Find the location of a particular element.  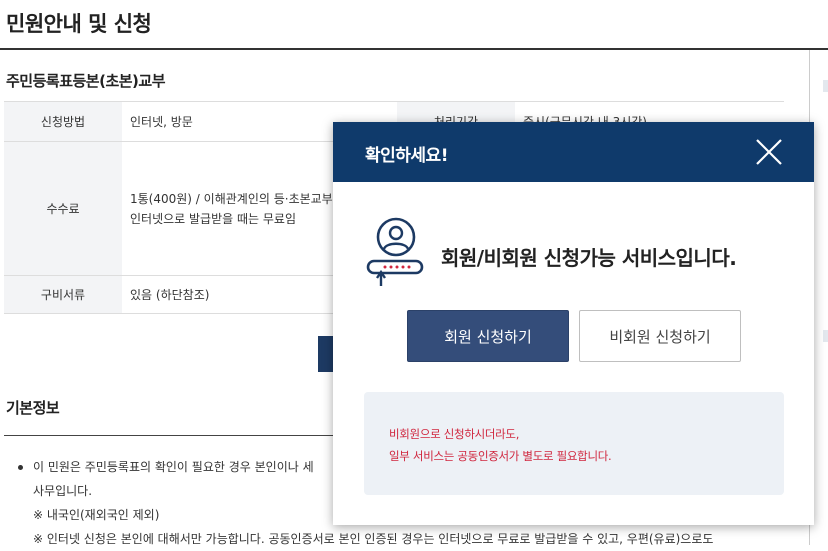

row-label: 수수료 is located at coordinates (63, 208).